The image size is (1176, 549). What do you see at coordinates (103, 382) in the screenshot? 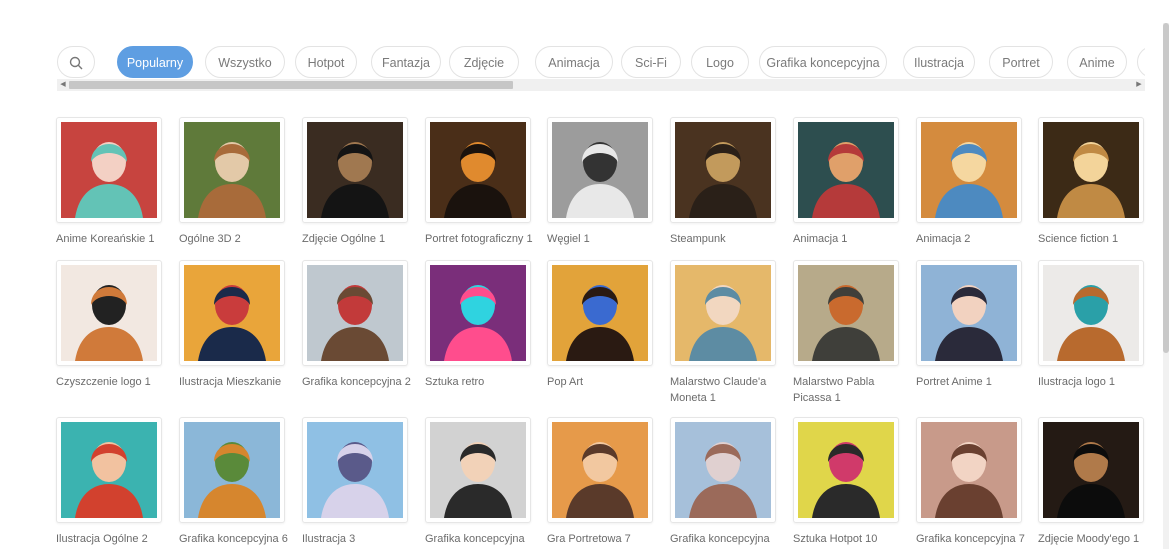
I see `style-label: Czyszczenie logo 1` at bounding box center [103, 382].